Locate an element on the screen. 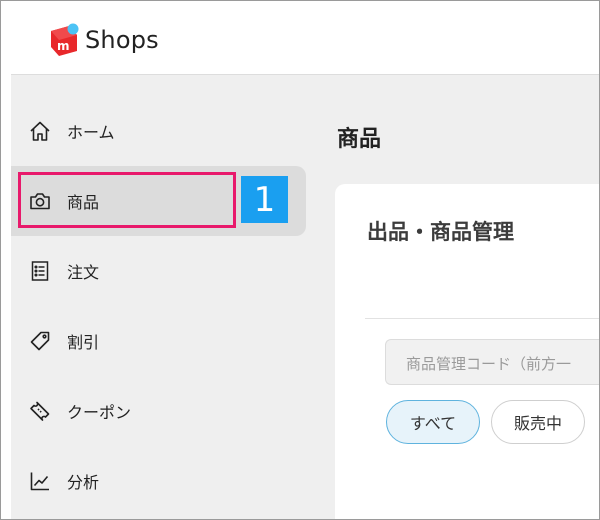 The height and width of the screenshot is (520, 600). order-list-icon is located at coordinates (40, 271).